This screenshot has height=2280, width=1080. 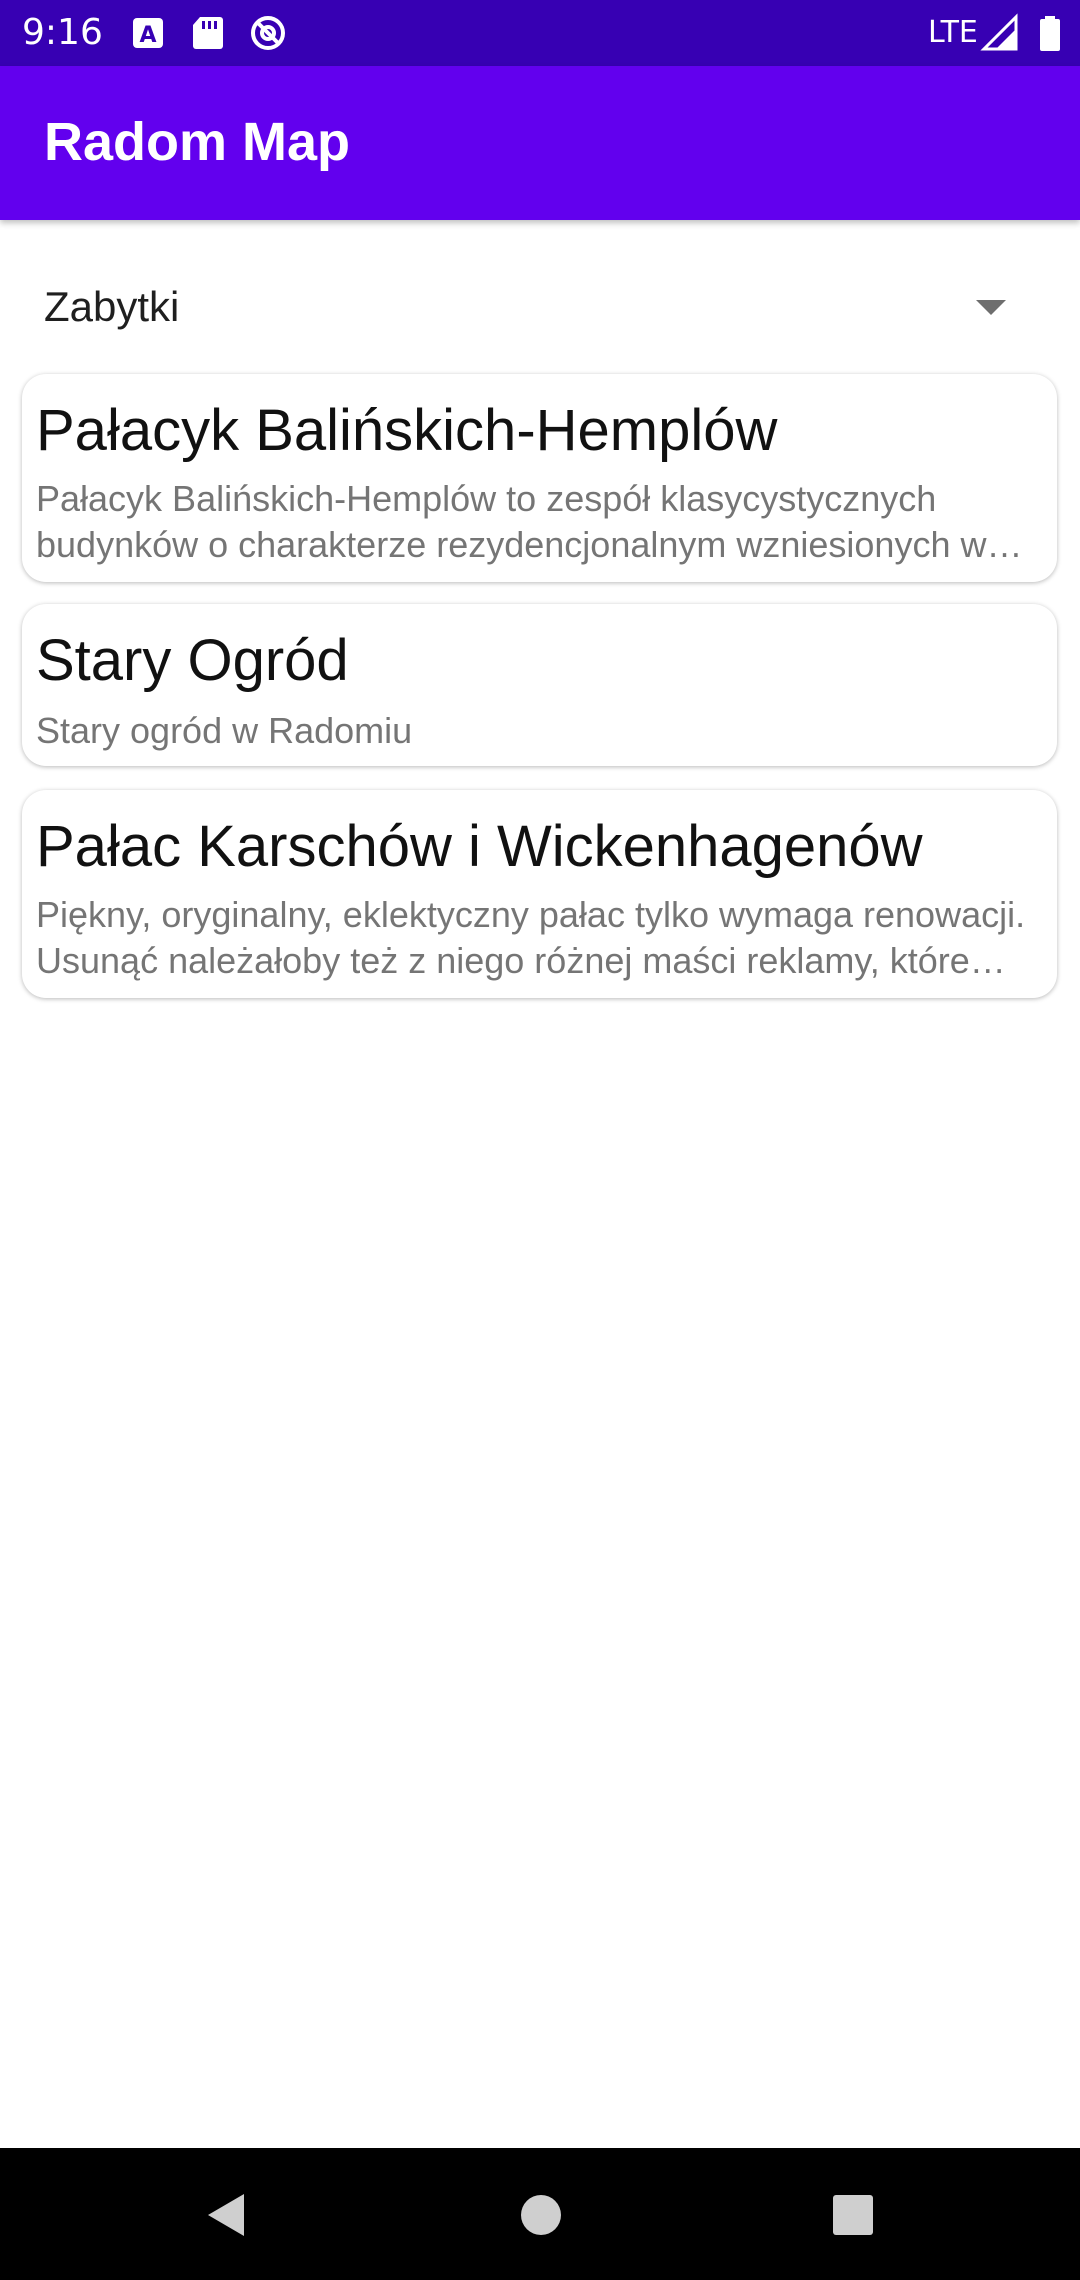 I want to click on category-spinner: Zabytki, so click(x=540, y=307).